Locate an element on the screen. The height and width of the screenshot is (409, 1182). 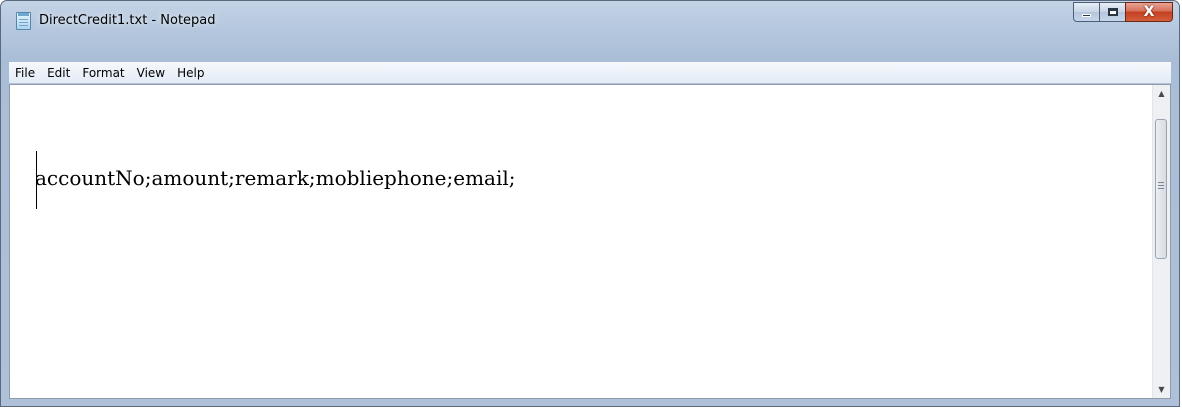
menu-help: Help is located at coordinates (190, 73).